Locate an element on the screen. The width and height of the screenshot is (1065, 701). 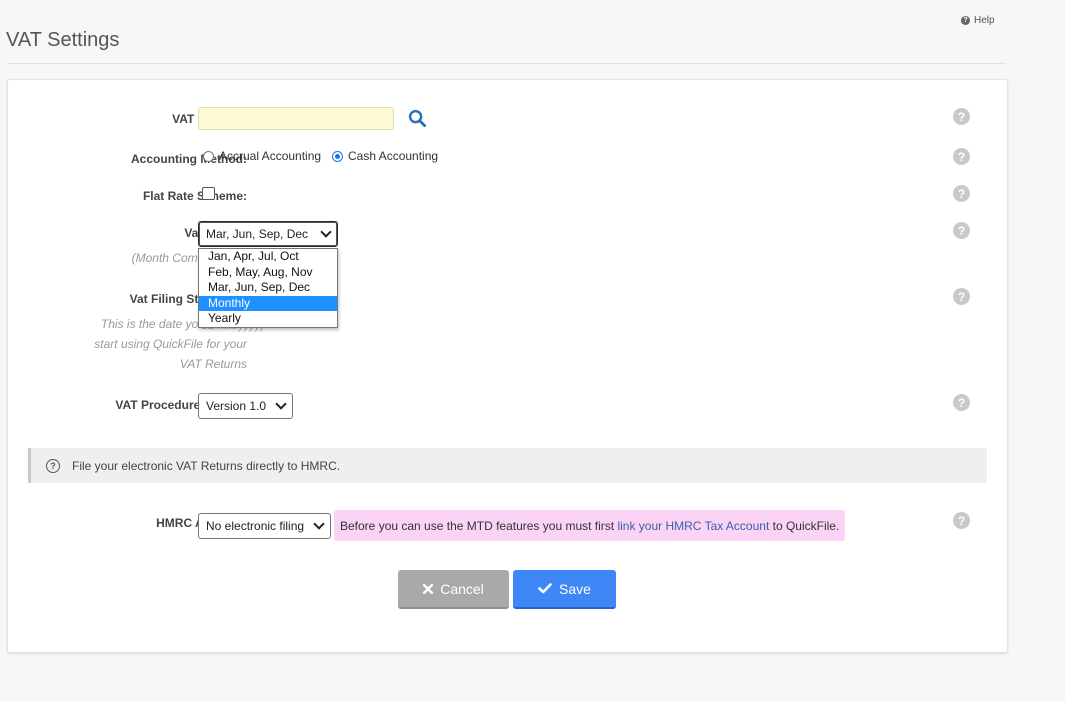
procedure-version-select: Version 1.0 is located at coordinates (245, 406).